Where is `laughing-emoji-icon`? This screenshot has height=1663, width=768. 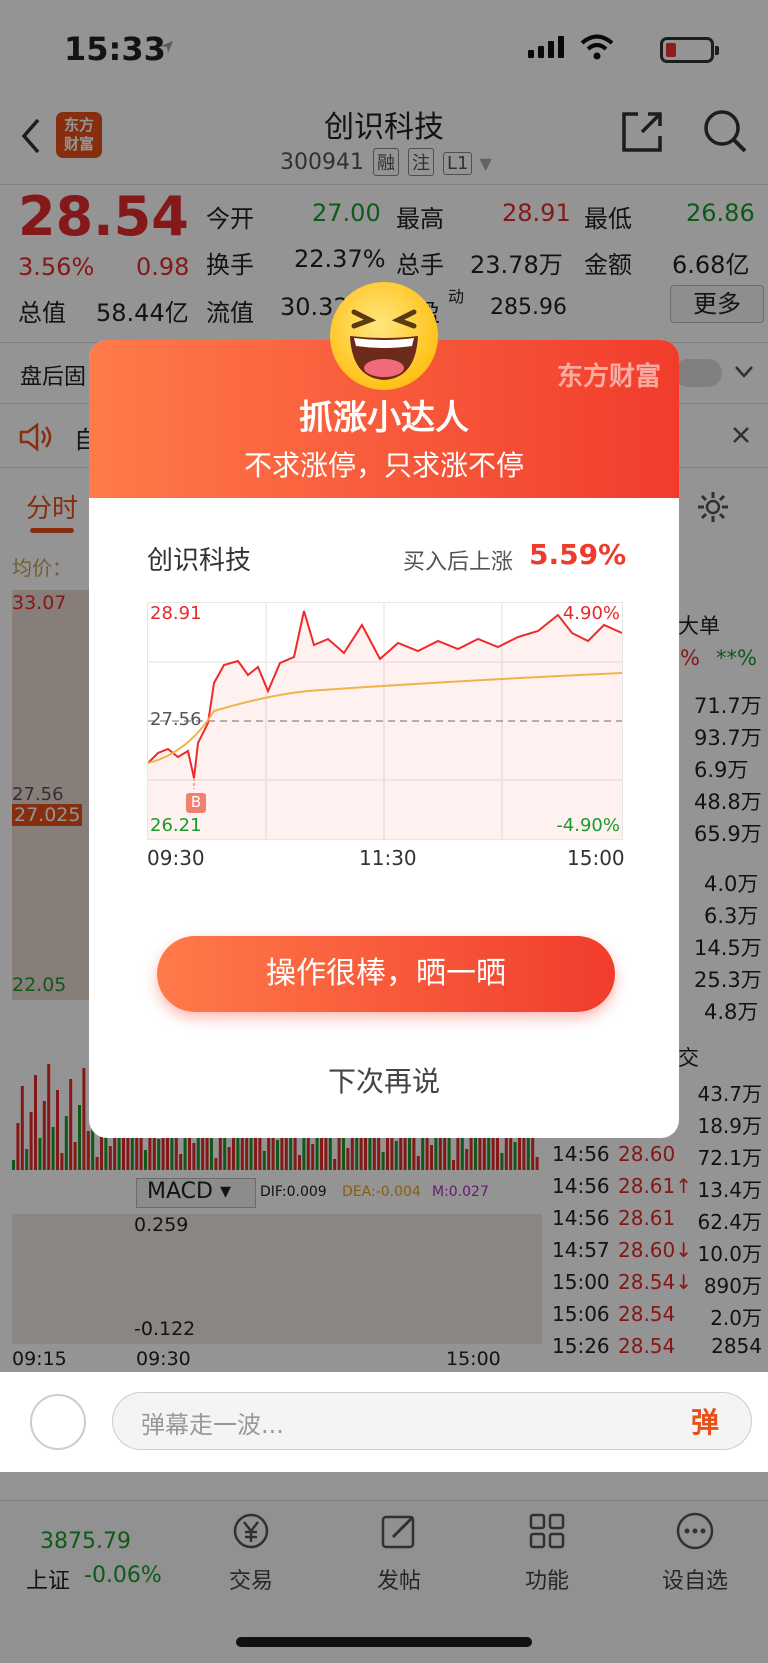 laughing-emoji-icon is located at coordinates (384, 336).